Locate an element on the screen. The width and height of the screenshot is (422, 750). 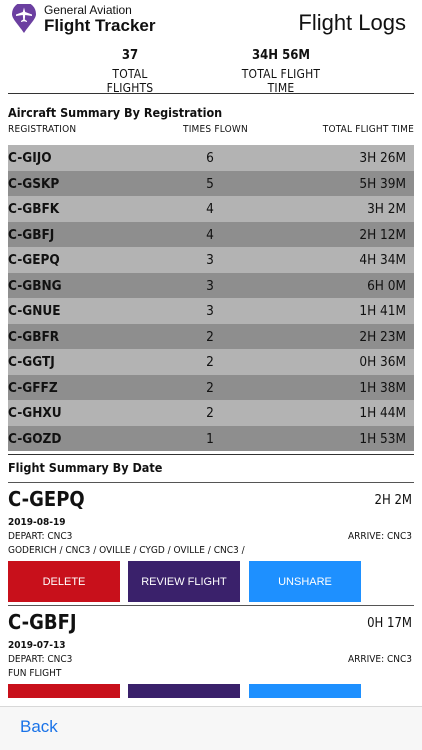
row-registration: C-GBFK is located at coordinates (34, 209).